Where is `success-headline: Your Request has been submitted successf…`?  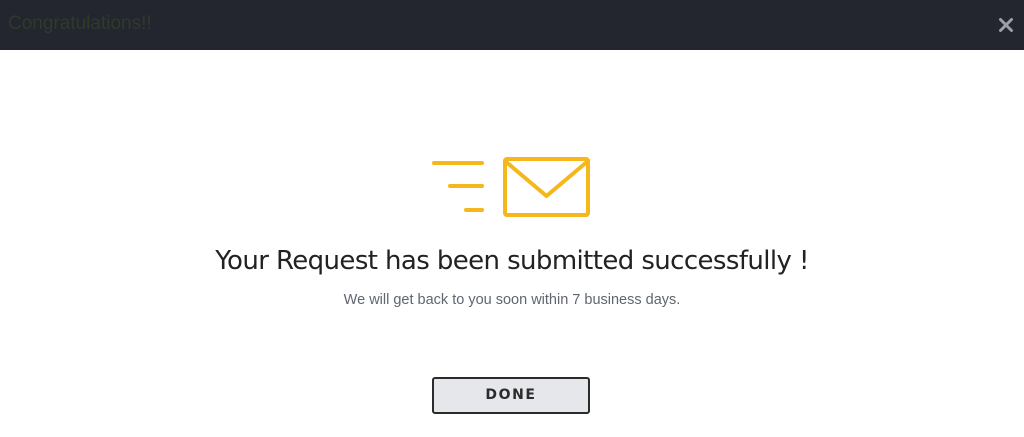
success-headline: Your Request has been submitted successf… is located at coordinates (512, 261).